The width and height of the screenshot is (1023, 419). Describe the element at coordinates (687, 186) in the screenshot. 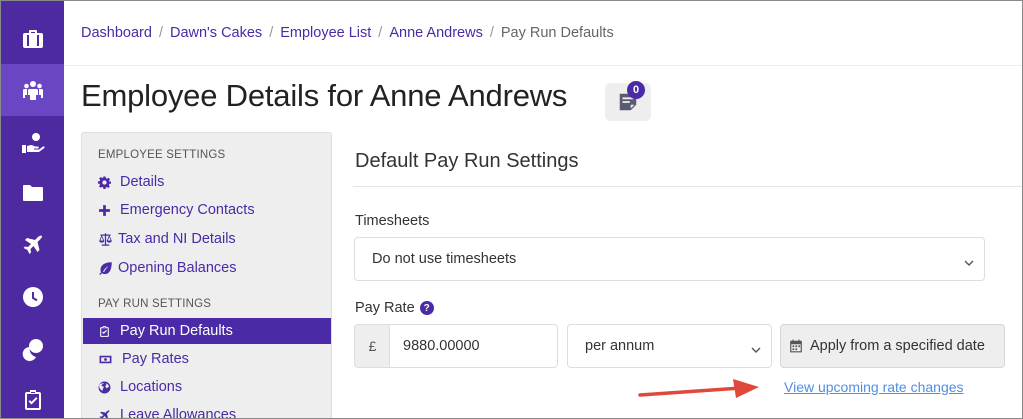

I see `panel-divider` at that location.